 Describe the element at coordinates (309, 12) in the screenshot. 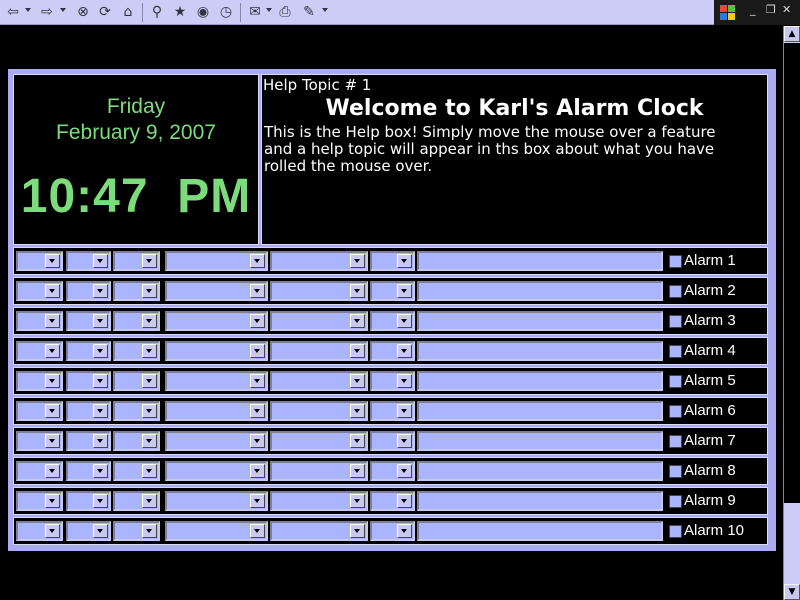

I see `edit-icon: ✎` at that location.